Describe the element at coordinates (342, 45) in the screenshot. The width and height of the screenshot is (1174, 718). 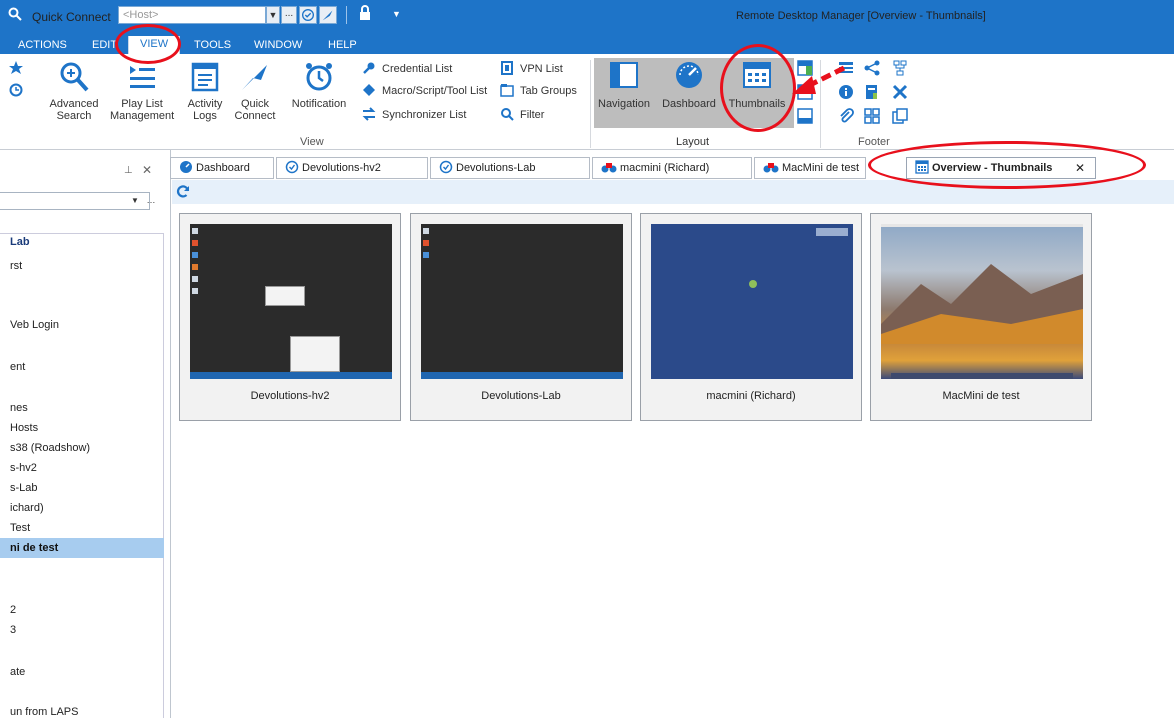
I see `menu-help: HELP` at that location.